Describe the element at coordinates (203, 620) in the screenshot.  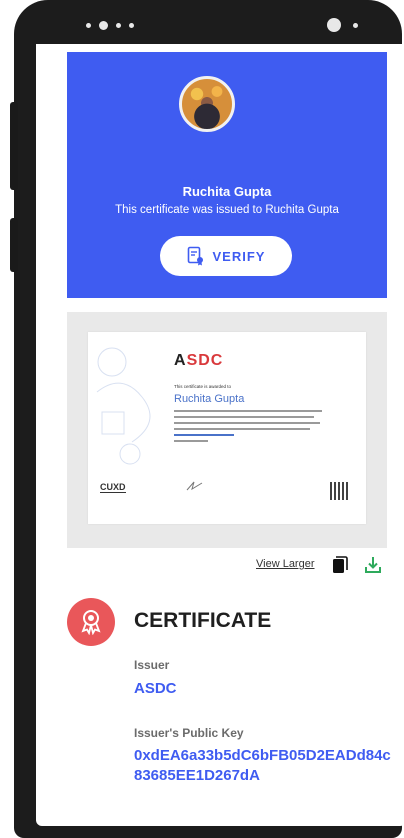
I see `certificate-title: CERTIFICATE` at that location.